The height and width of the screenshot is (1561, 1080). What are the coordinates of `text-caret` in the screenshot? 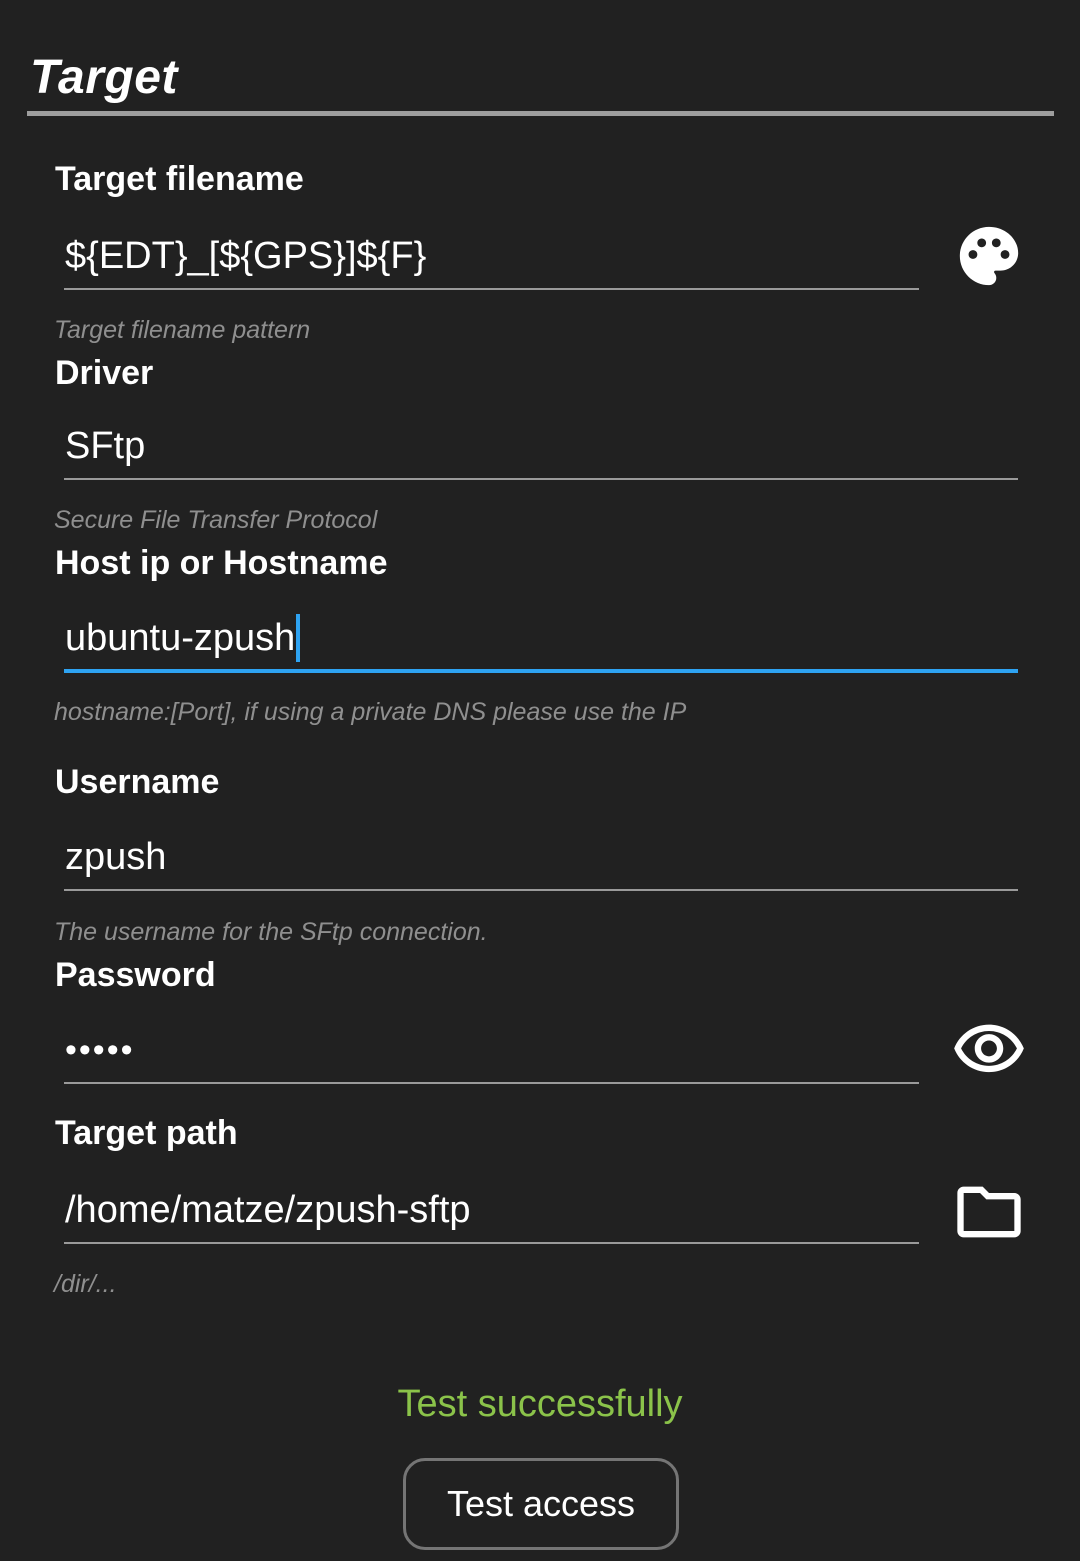 It's located at (298, 638).